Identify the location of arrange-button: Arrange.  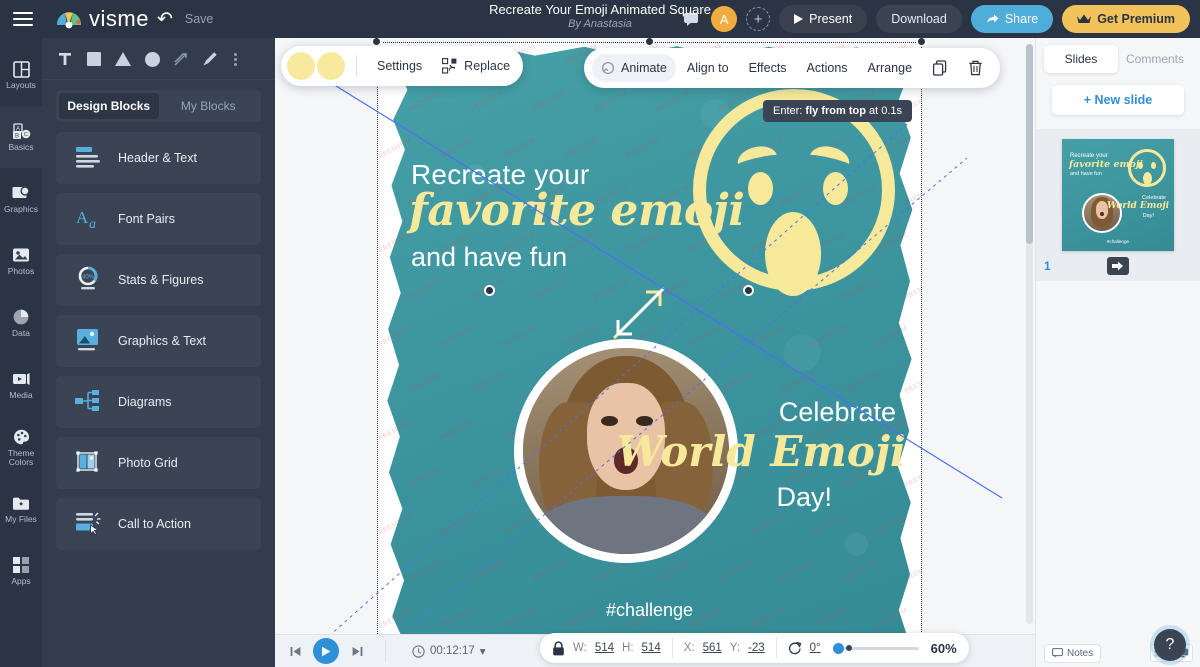
(890, 68).